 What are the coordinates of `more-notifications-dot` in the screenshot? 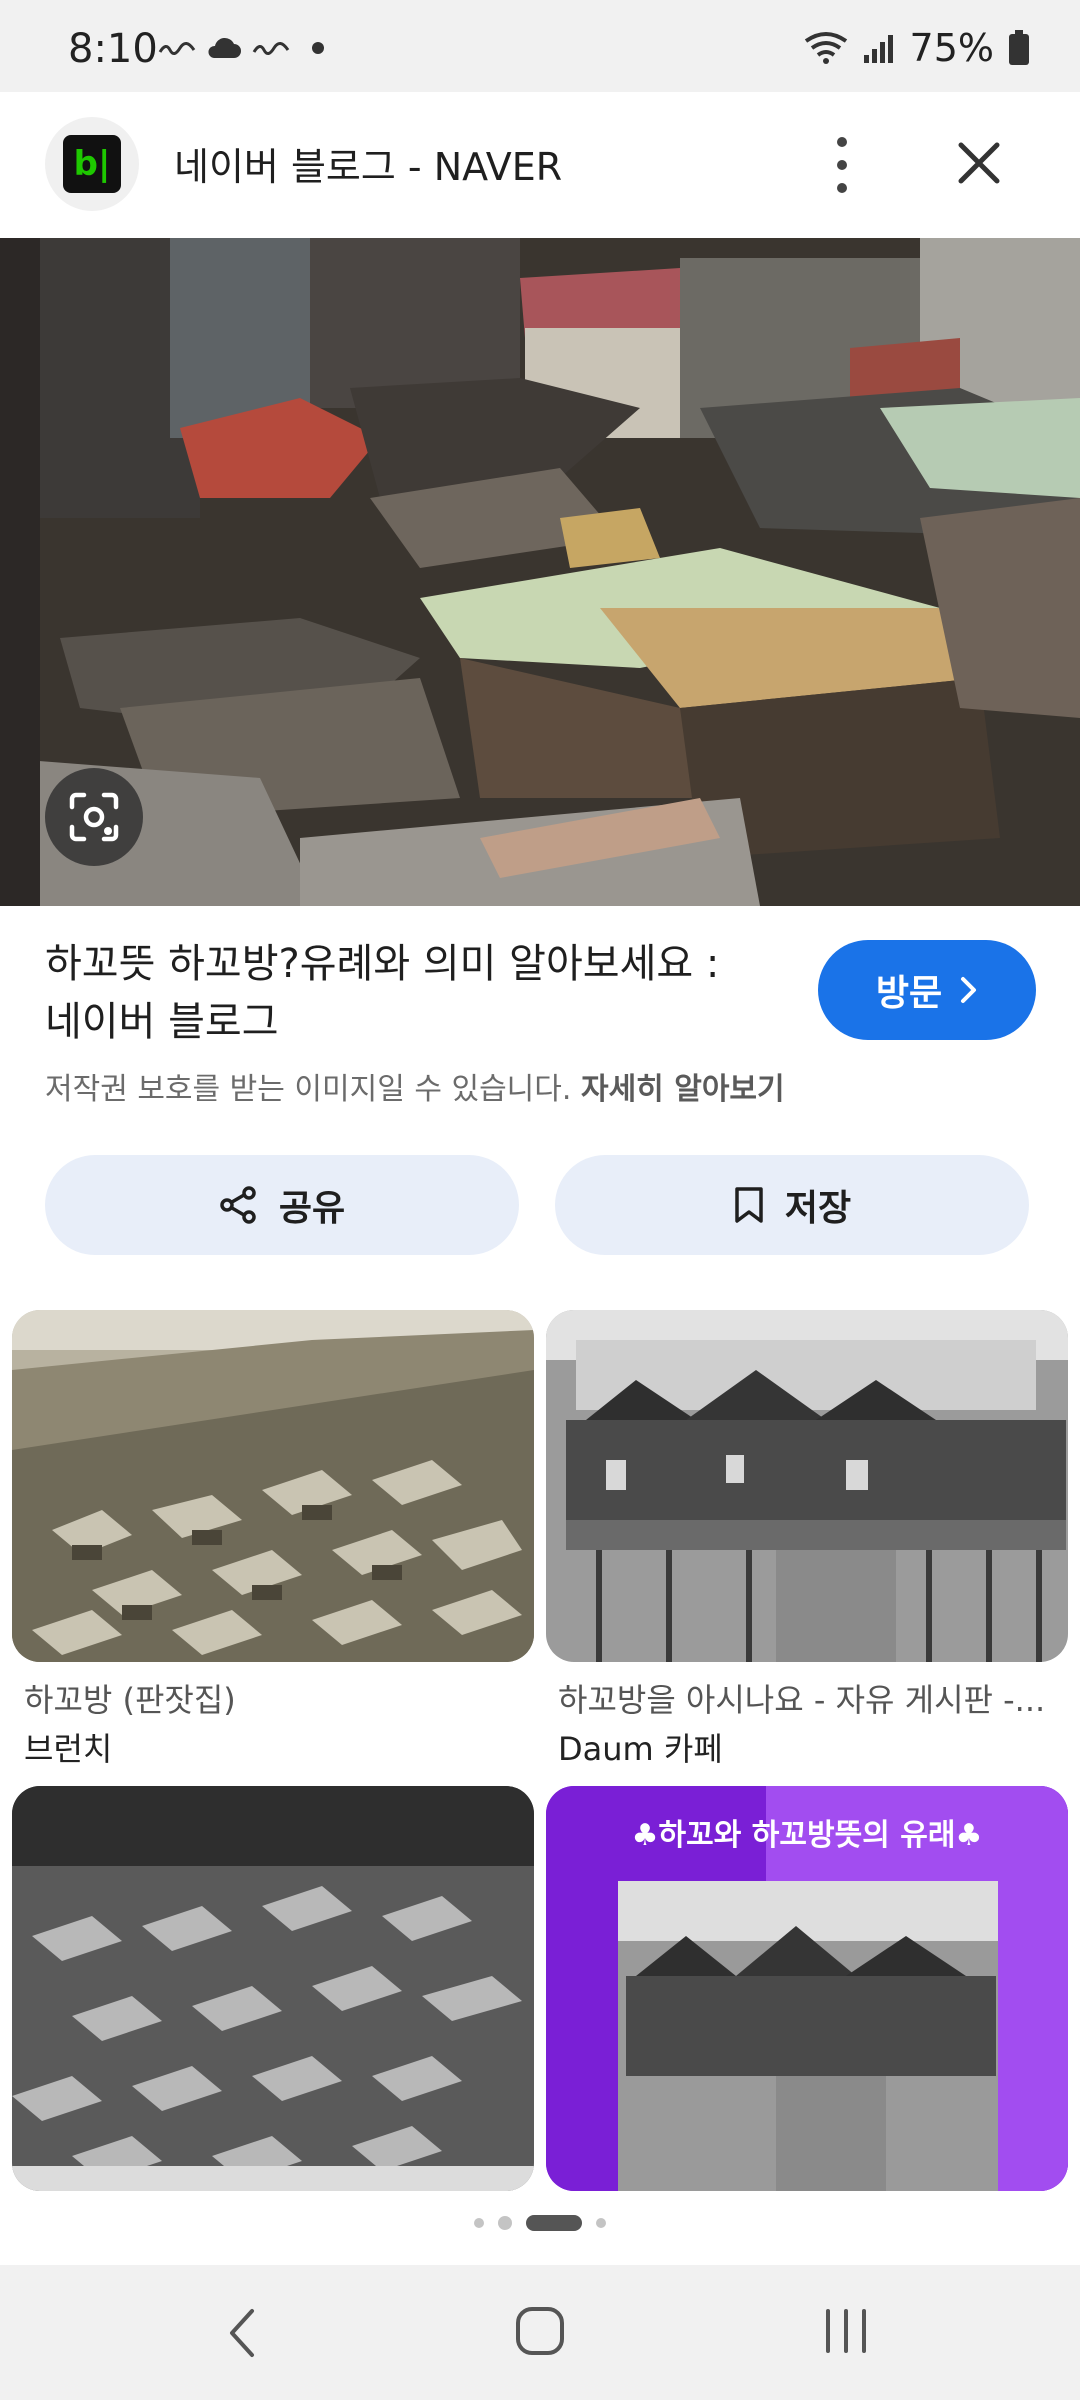 It's located at (318, 48).